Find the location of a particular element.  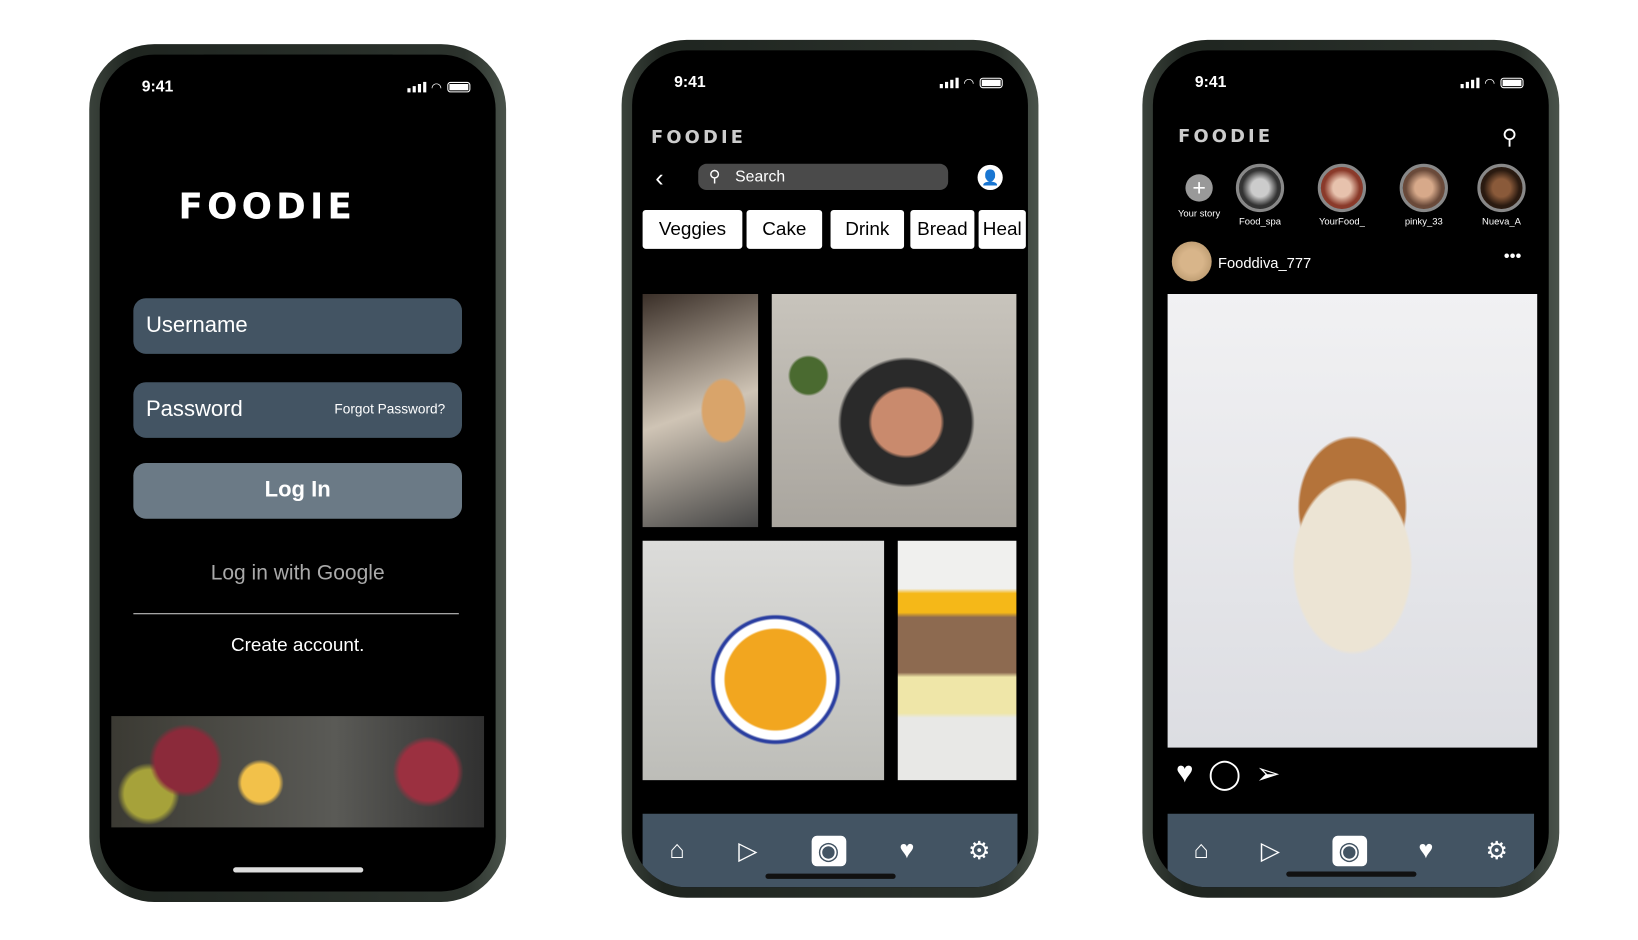

story-item: pinky_33 is located at coordinates (1423, 195).